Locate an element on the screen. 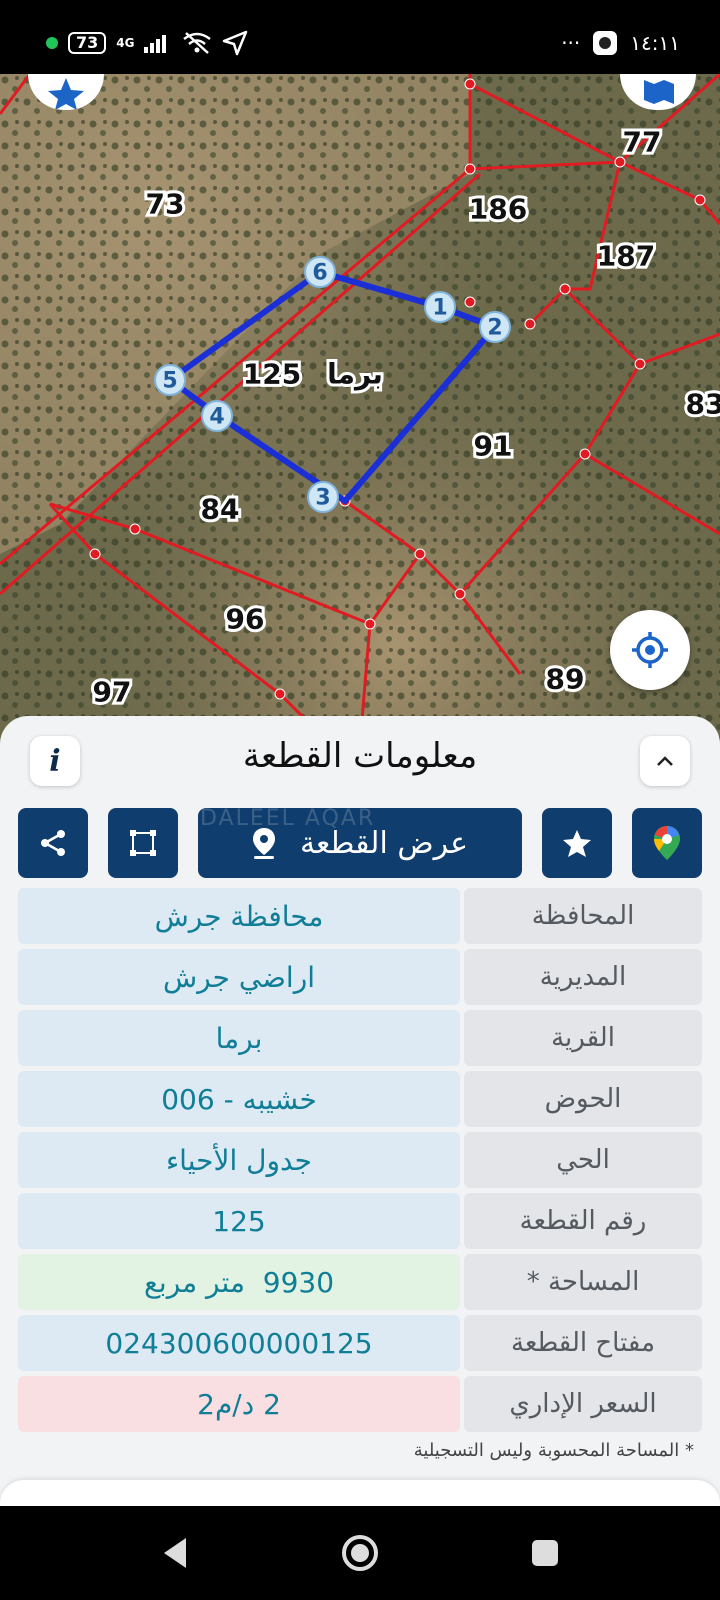 The width and height of the screenshot is (720, 1600). plot-number-value: 125 is located at coordinates (239, 1221).